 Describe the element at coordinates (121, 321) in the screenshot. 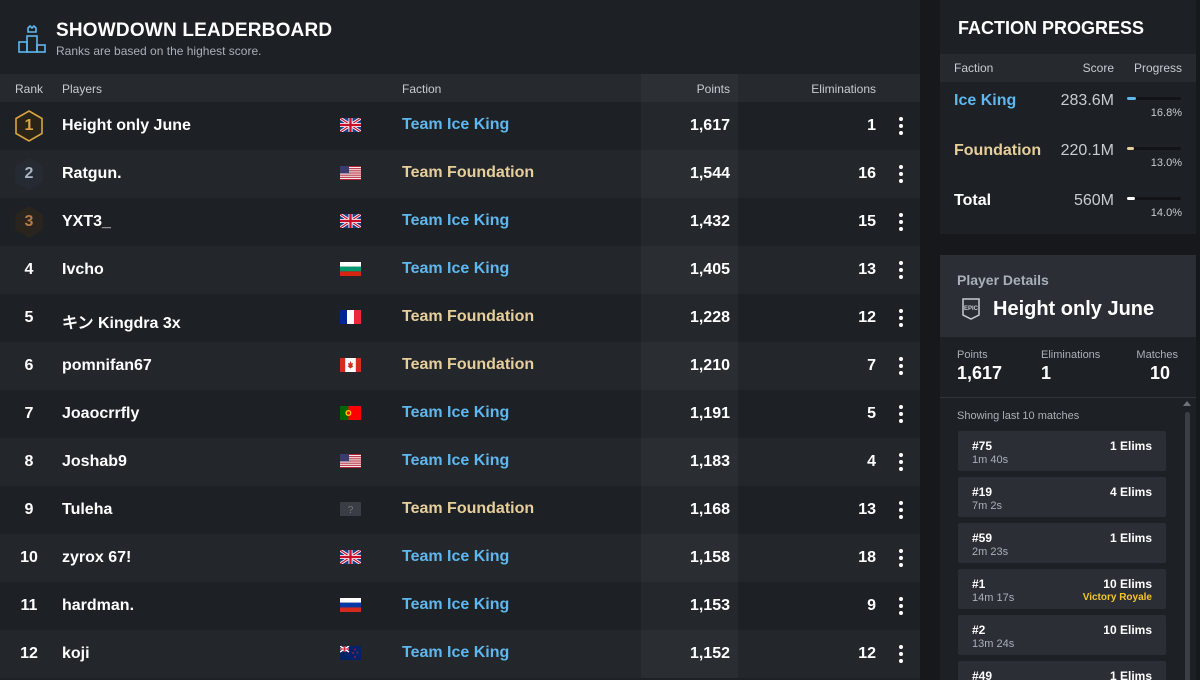

I see `player-name: キン Kingdra 3x` at that location.